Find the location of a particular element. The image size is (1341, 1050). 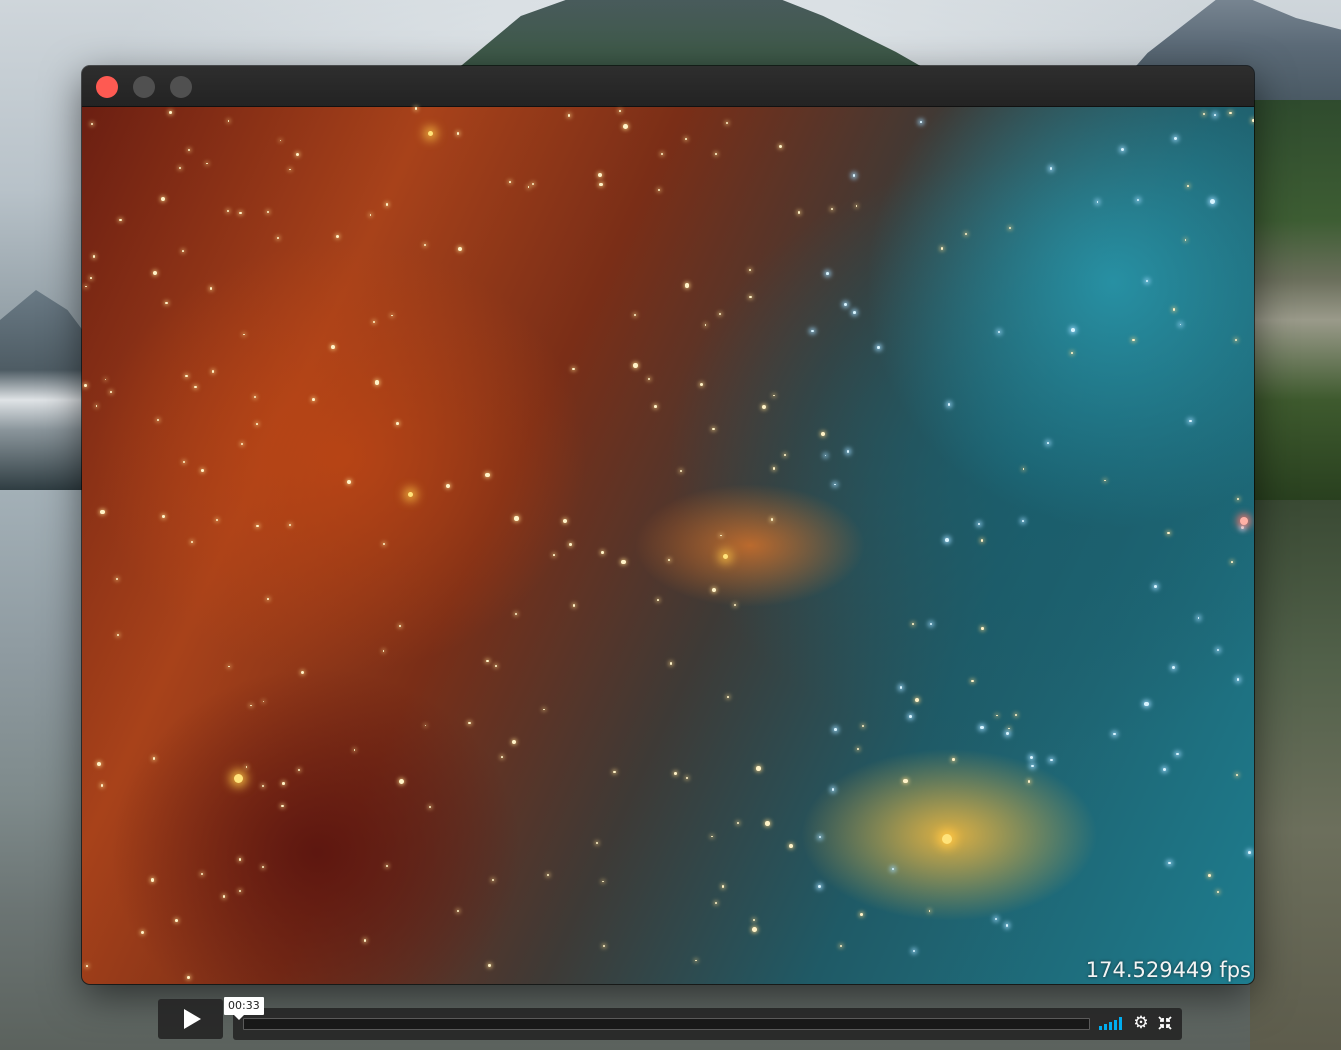

title-bar is located at coordinates (668, 86).